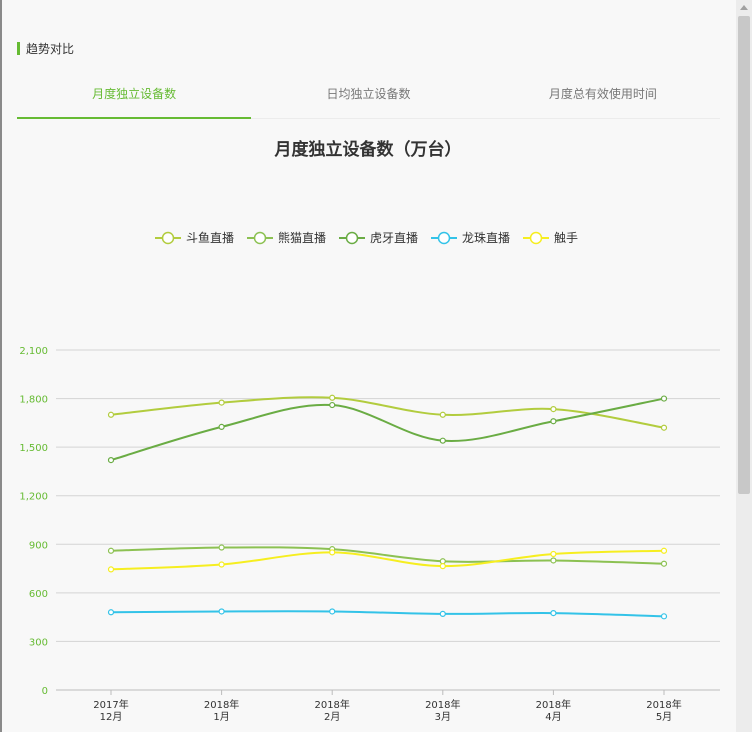 The width and height of the screenshot is (752, 732). What do you see at coordinates (744, 255) in the screenshot?
I see `scrollbar-thumb` at bounding box center [744, 255].